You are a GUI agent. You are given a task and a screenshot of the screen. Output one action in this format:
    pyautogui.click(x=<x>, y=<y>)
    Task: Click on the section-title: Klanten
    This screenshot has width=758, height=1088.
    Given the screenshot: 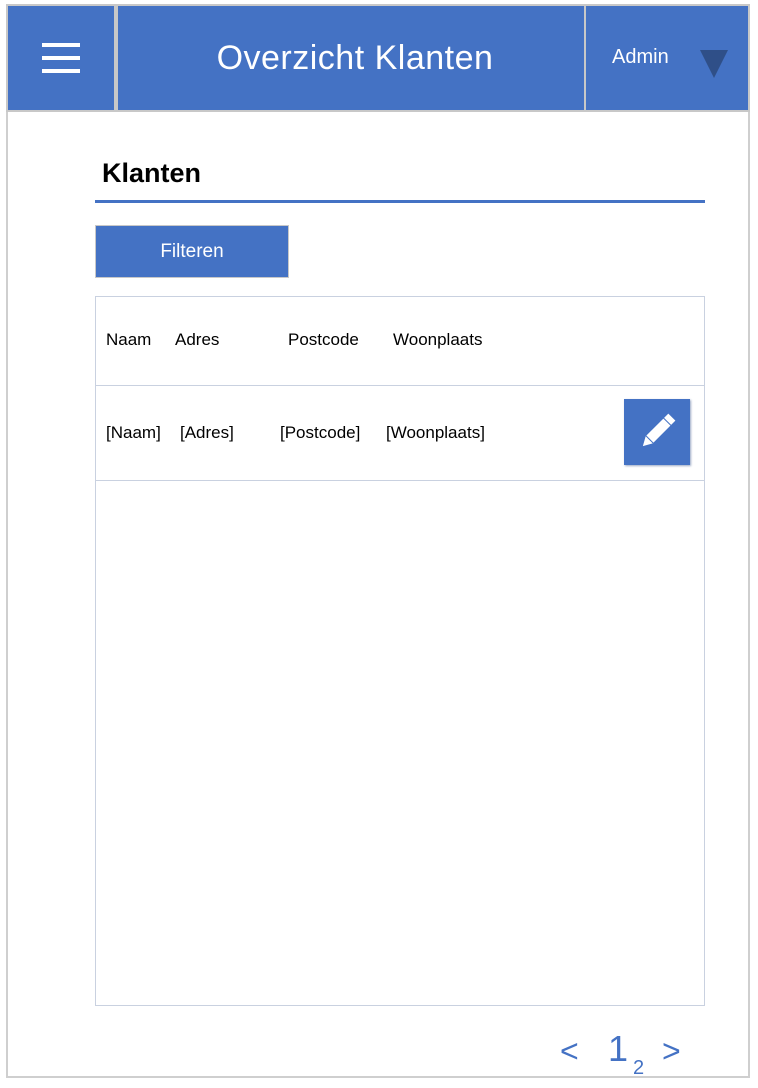 What is the action you would take?
    pyautogui.click(x=152, y=173)
    